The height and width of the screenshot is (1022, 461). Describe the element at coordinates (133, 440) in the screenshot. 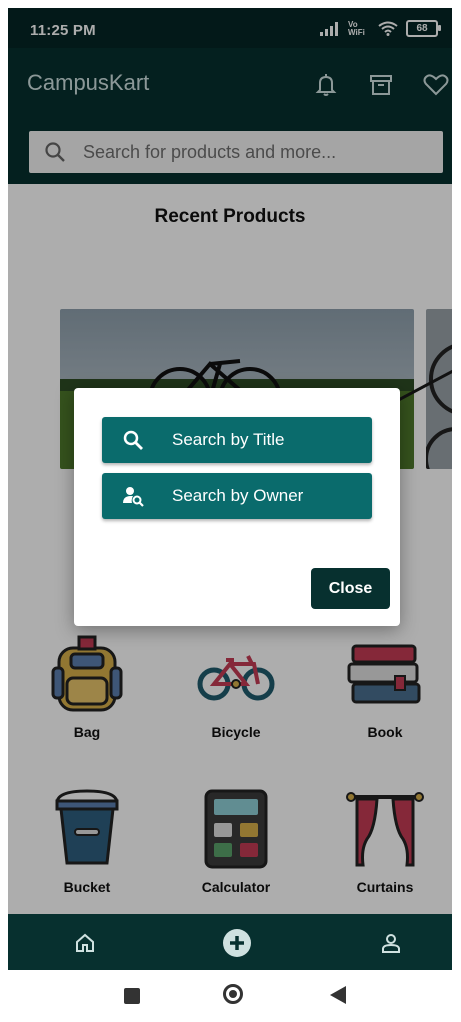

I see `search-icon` at that location.